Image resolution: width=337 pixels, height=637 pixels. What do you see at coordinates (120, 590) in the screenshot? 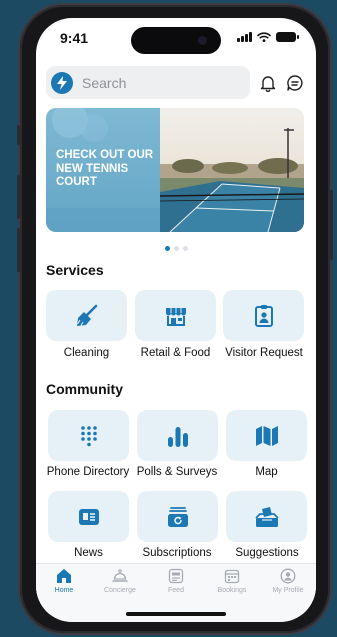
I see `tab-label: Concierge` at bounding box center [120, 590].